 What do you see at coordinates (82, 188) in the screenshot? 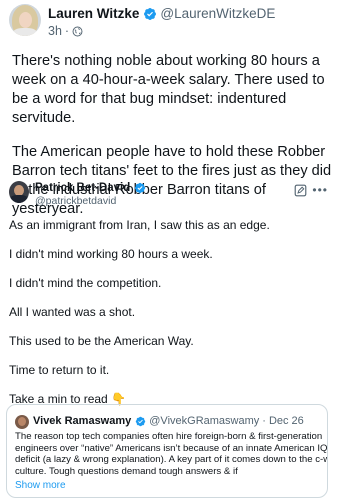
I see `author-name: Patrick Bet-David` at bounding box center [82, 188].